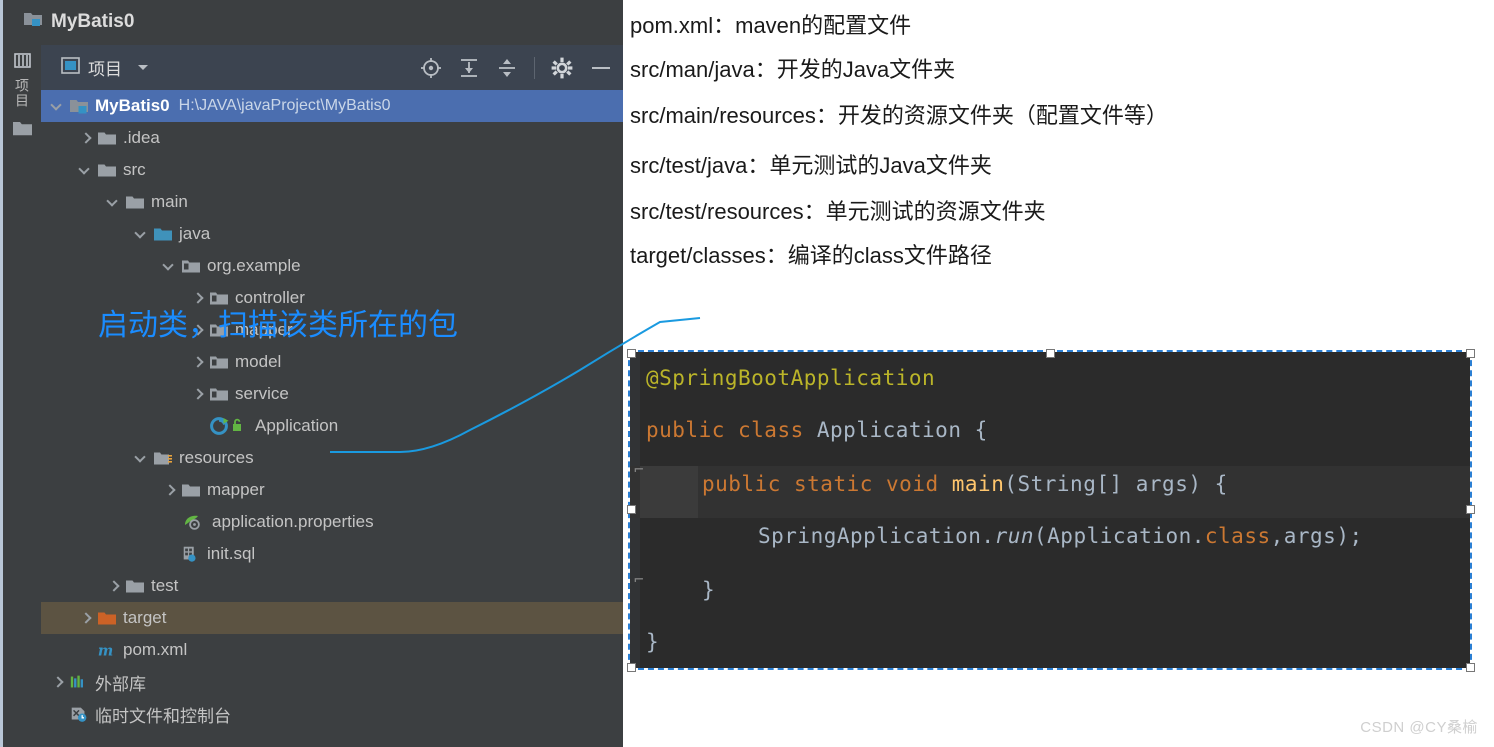 Image resolution: width=1494 pixels, height=747 pixels. Describe the element at coordinates (332, 426) in the screenshot. I see `tree-node-application: Application` at that location.